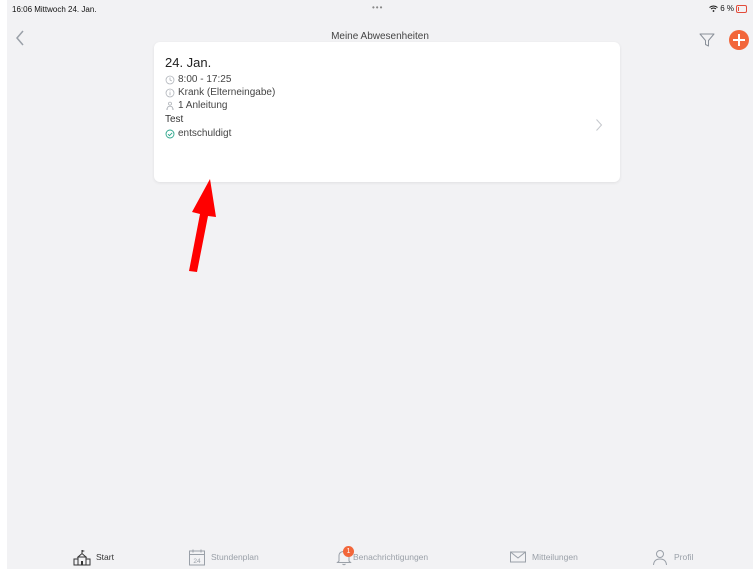 The height and width of the screenshot is (569, 753). What do you see at coordinates (170, 133) in the screenshot?
I see `check-circle-icon` at bounding box center [170, 133].